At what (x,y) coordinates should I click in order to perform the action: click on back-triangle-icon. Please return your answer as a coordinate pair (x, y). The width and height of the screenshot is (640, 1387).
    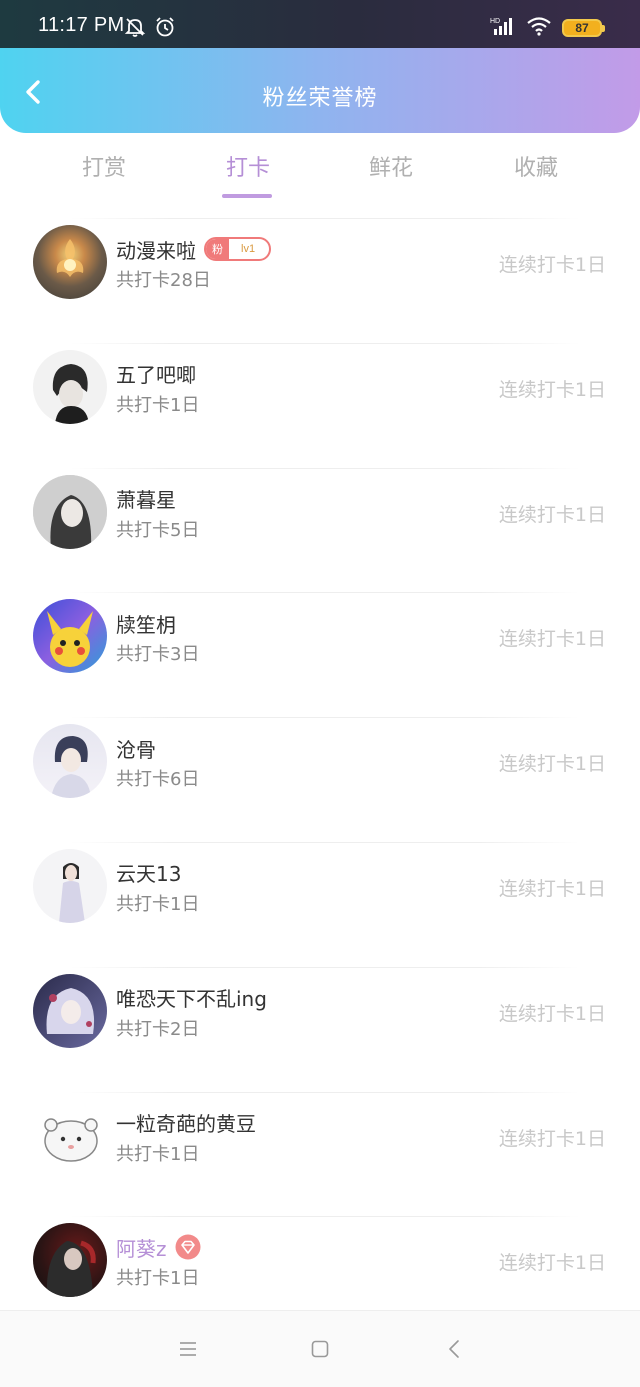
    Looking at the image, I should click on (454, 1349).